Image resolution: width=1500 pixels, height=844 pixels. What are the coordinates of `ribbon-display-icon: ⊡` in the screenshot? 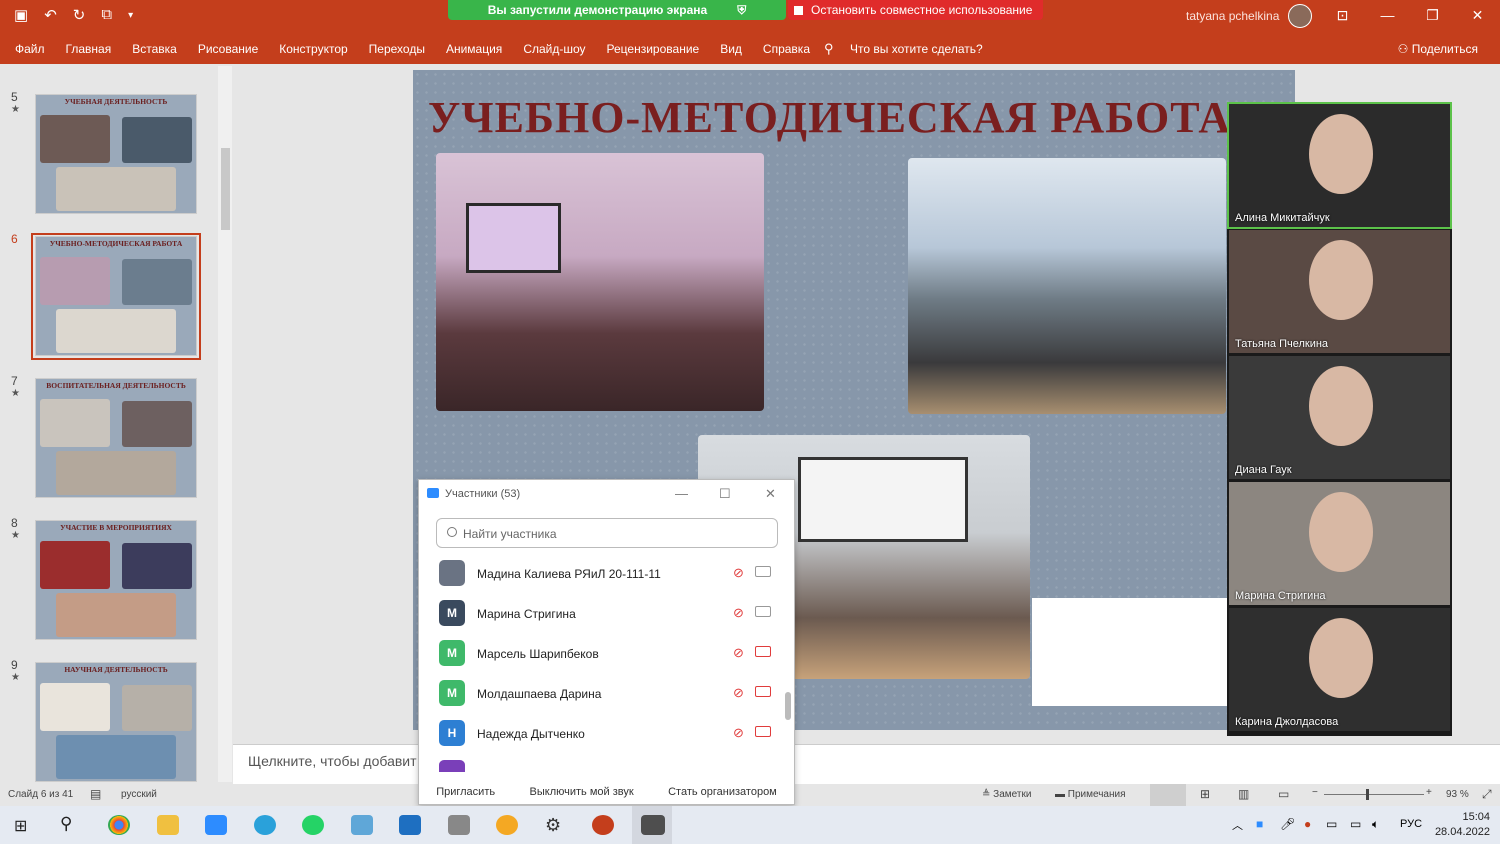 It's located at (1342, 15).